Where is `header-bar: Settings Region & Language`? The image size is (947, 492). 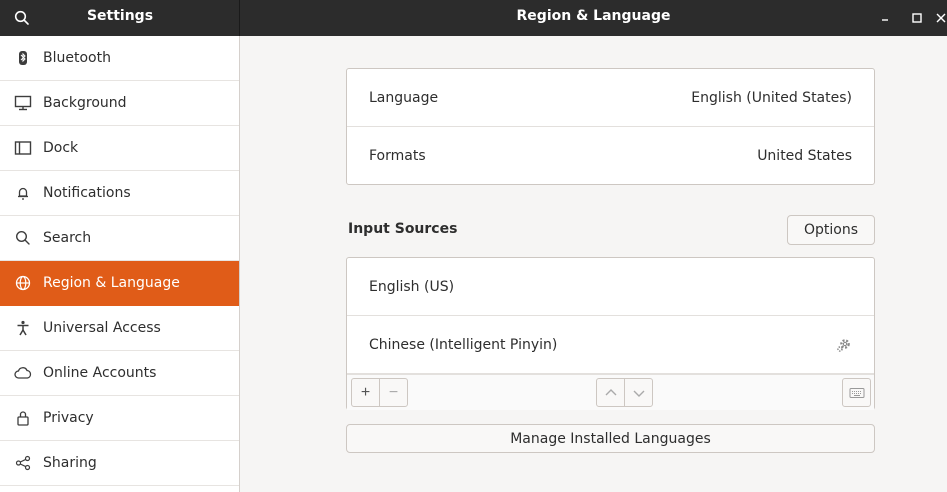 header-bar: Settings Region & Language is located at coordinates (473, 18).